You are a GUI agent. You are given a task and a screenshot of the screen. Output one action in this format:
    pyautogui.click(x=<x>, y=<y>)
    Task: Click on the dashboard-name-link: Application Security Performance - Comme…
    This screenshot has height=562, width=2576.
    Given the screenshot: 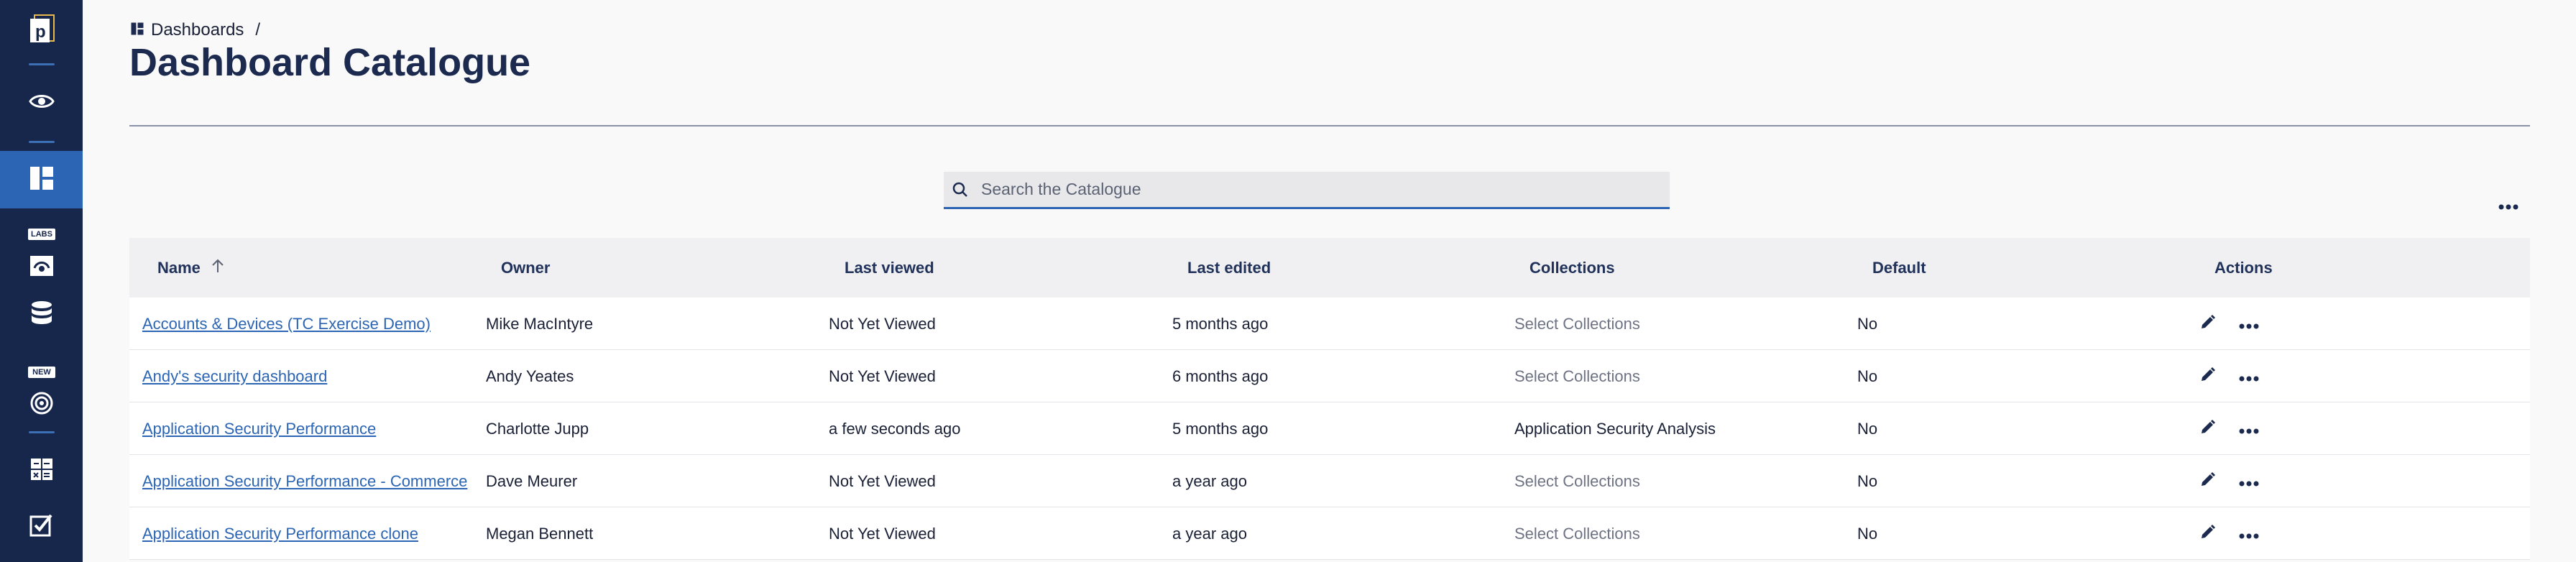 What is the action you would take?
    pyautogui.click(x=304, y=481)
    